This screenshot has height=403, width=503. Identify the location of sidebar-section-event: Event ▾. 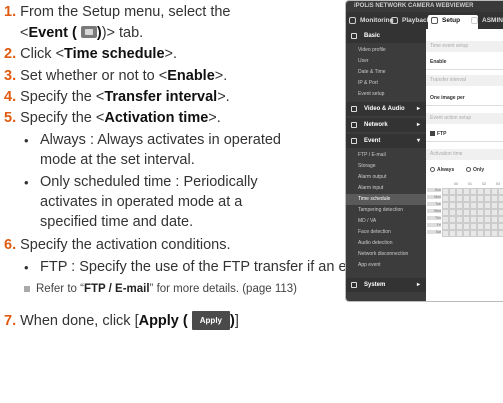
(386, 141).